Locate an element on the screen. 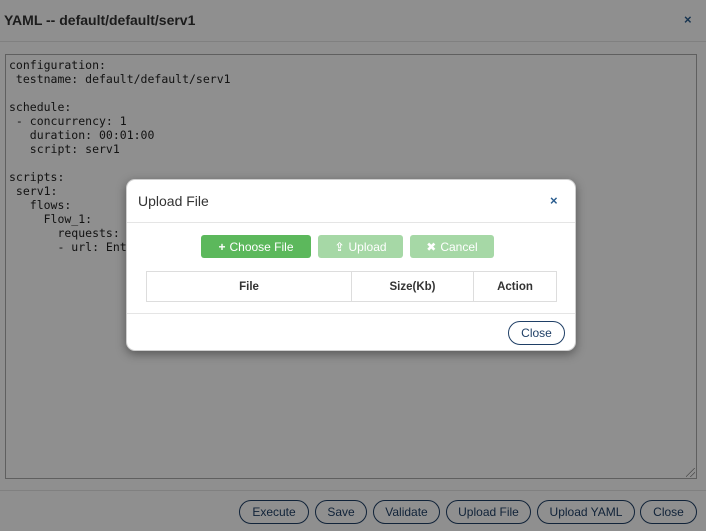 This screenshot has height=531, width=706. choose-file-button: + Choose File is located at coordinates (256, 246).